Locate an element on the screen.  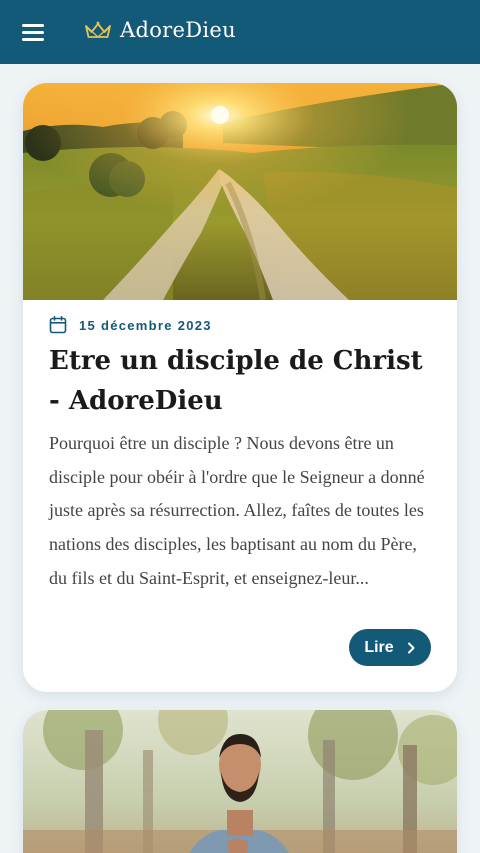
article-title: Etre un disciple de Christ - AdoreDieu is located at coordinates (244, 381).